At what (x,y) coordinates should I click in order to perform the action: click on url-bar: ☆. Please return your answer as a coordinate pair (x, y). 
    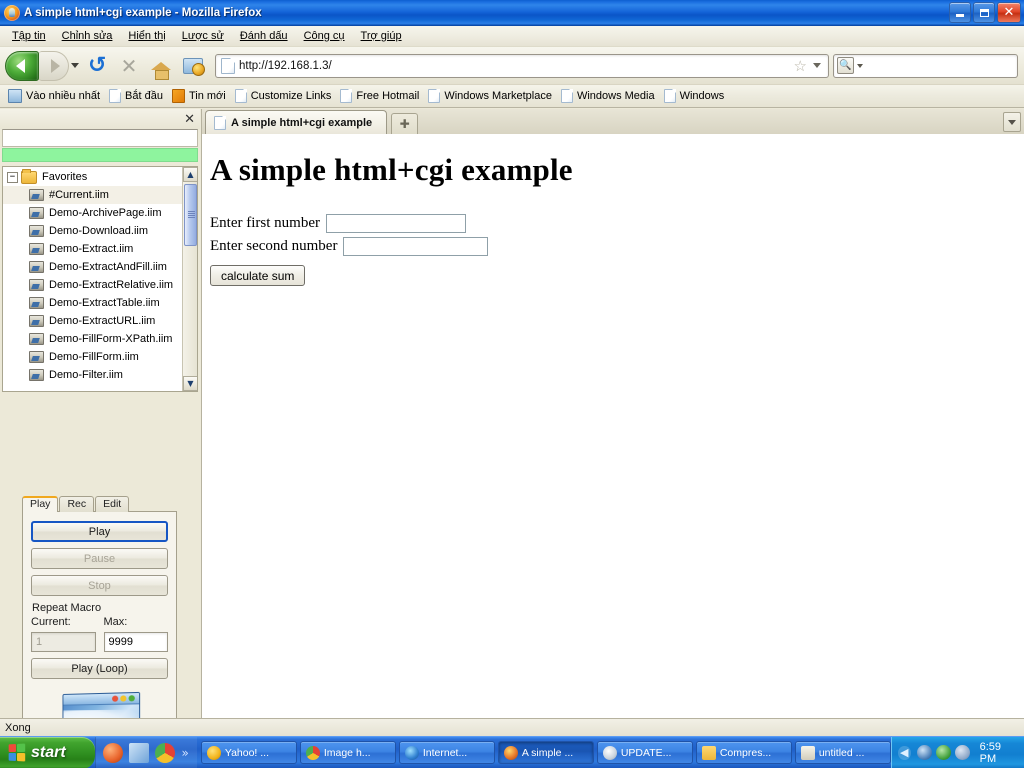
    Looking at the image, I should click on (522, 65).